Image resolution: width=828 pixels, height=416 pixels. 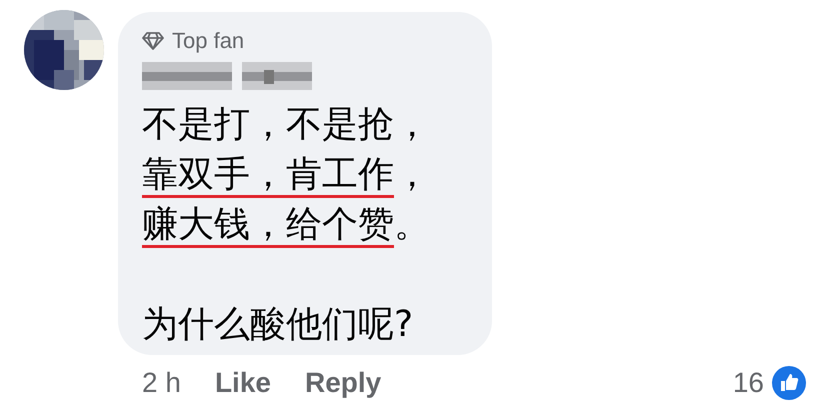 I want to click on reply-button: Reply, so click(x=343, y=383).